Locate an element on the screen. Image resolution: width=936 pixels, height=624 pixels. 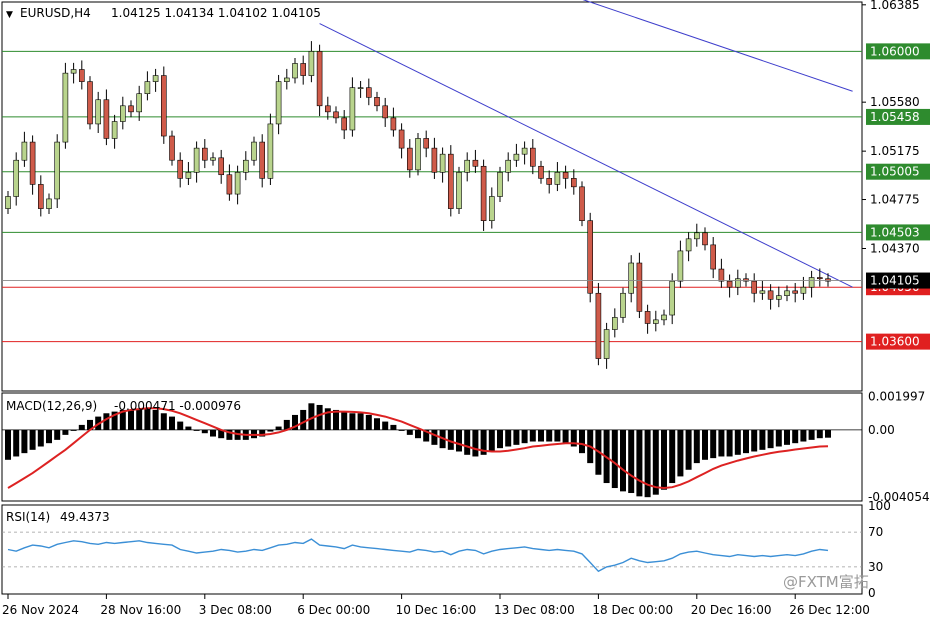
collapse-triangle-icon: ▼ is located at coordinates (9, 15).